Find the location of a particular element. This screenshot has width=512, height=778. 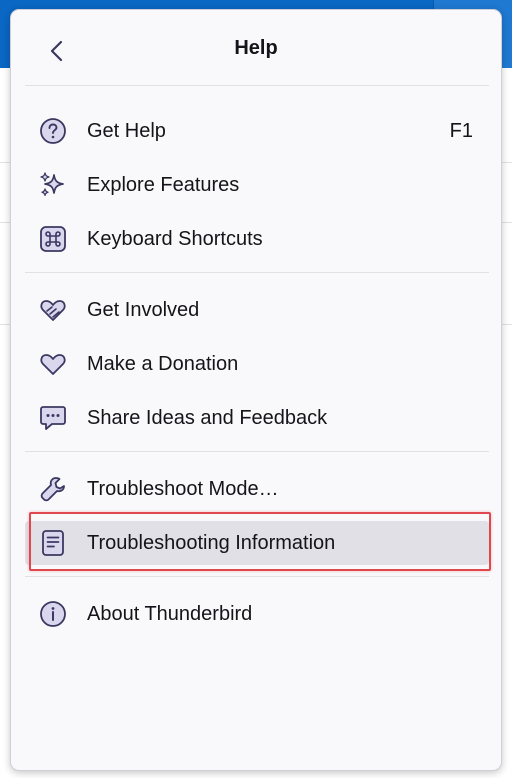

help-circle-icon is located at coordinates (53, 131).